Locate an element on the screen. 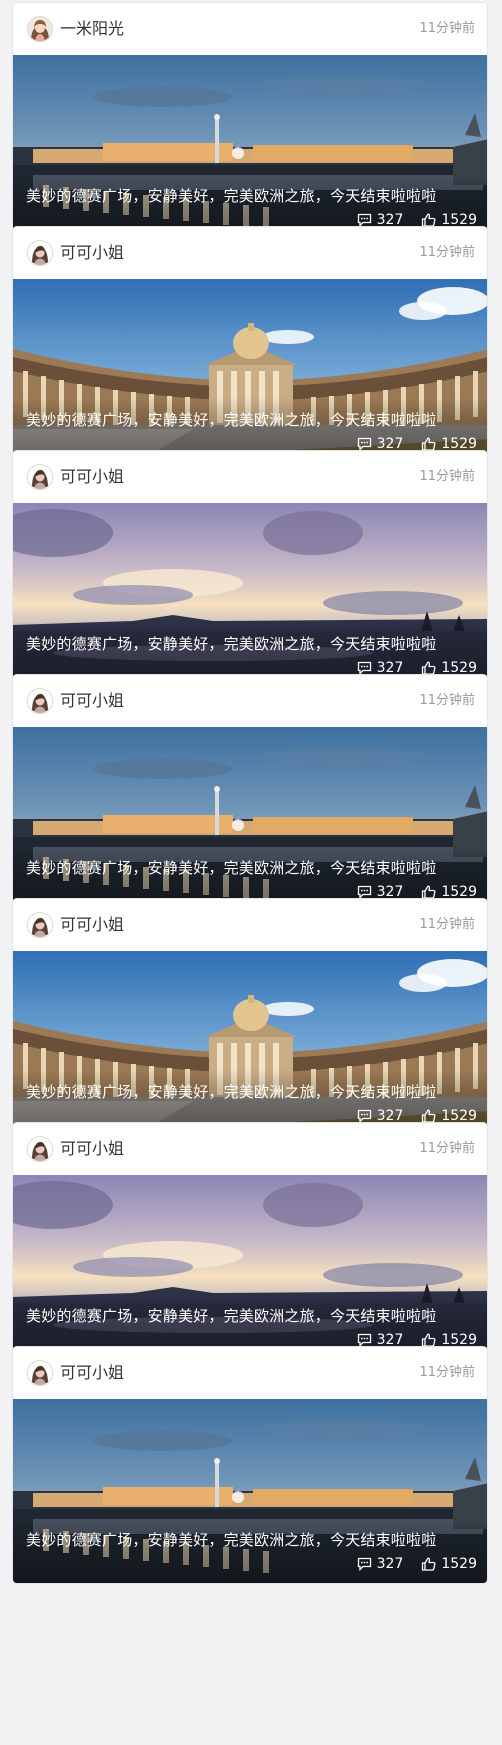 Image resolution: width=502 pixels, height=1745 pixels. caption-overlay is located at coordinates (250, 1550).